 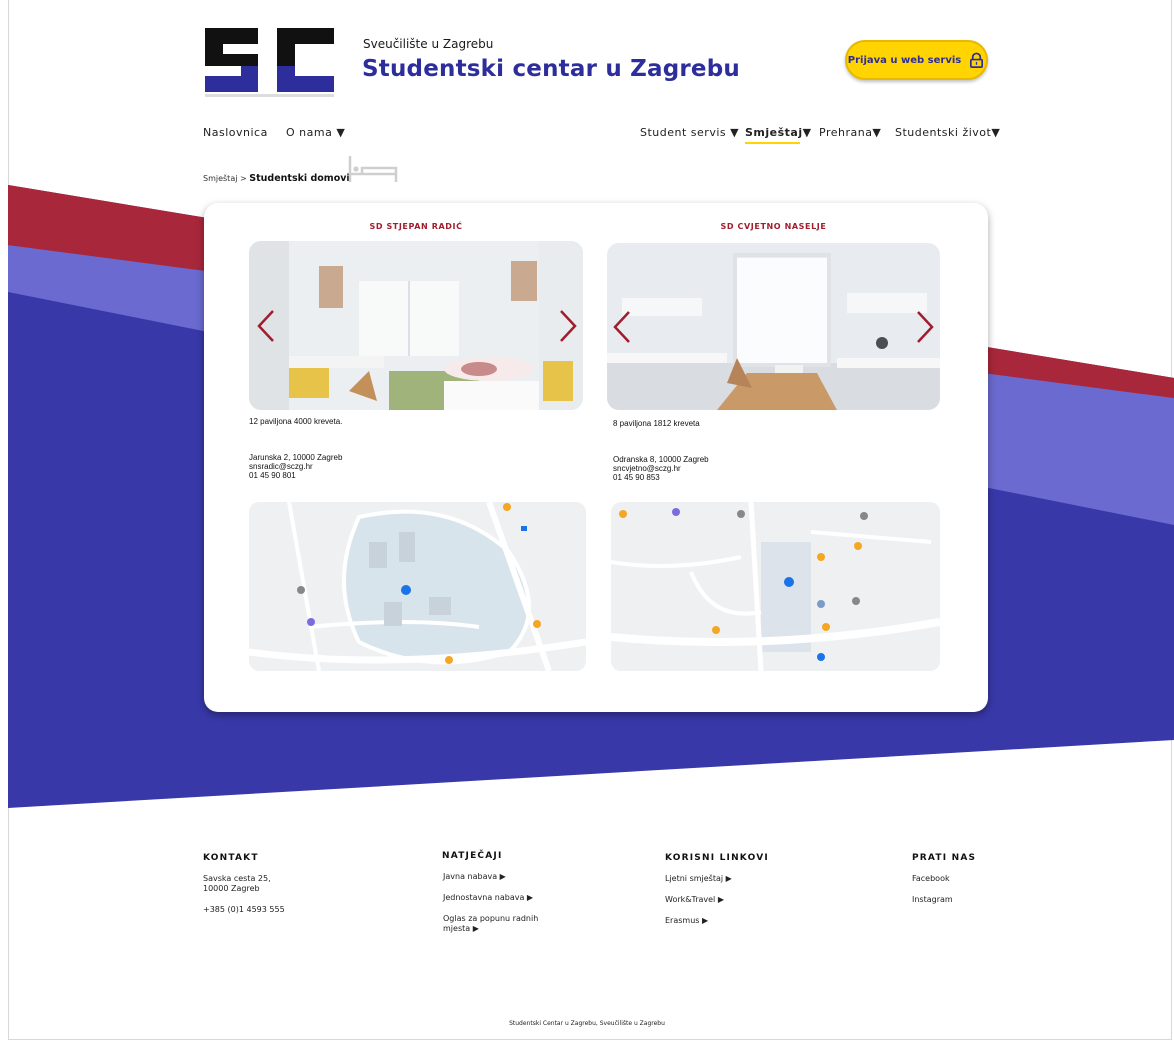 What do you see at coordinates (694, 900) in the screenshot?
I see `footer-link-work-travel: Work&Travel ▶` at bounding box center [694, 900].